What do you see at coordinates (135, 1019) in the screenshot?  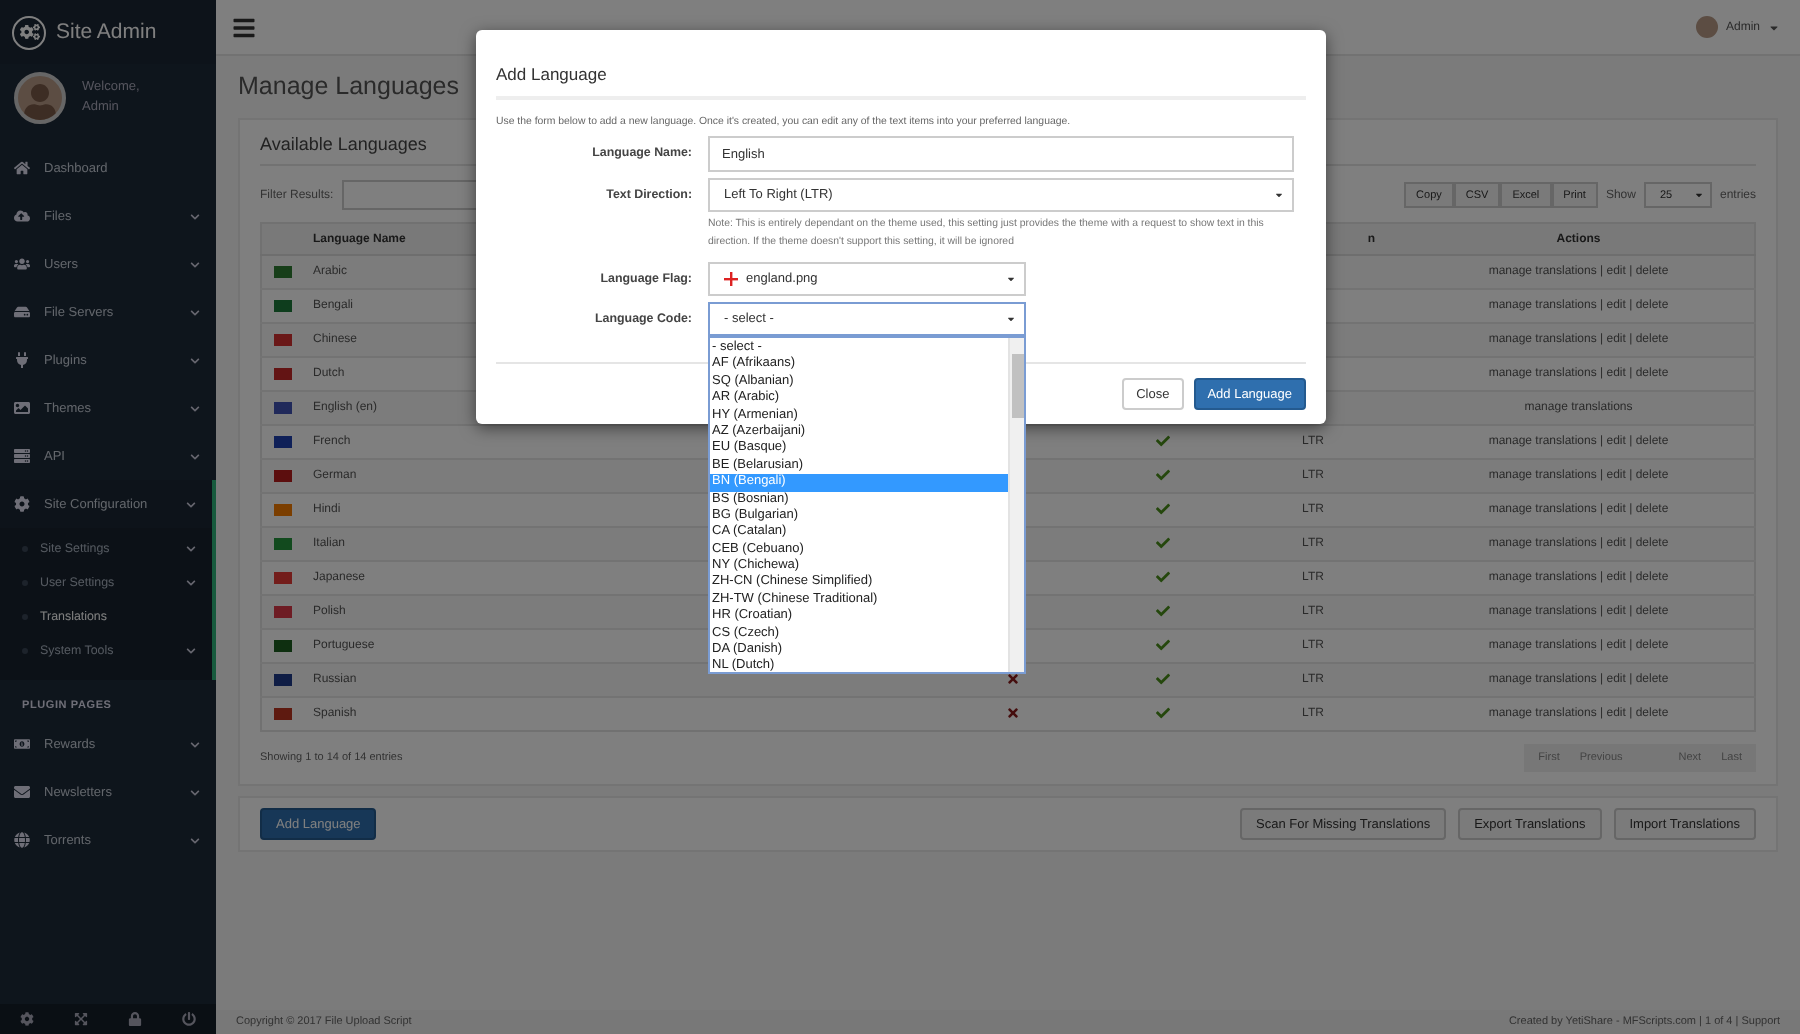 I see `lock-icon` at bounding box center [135, 1019].